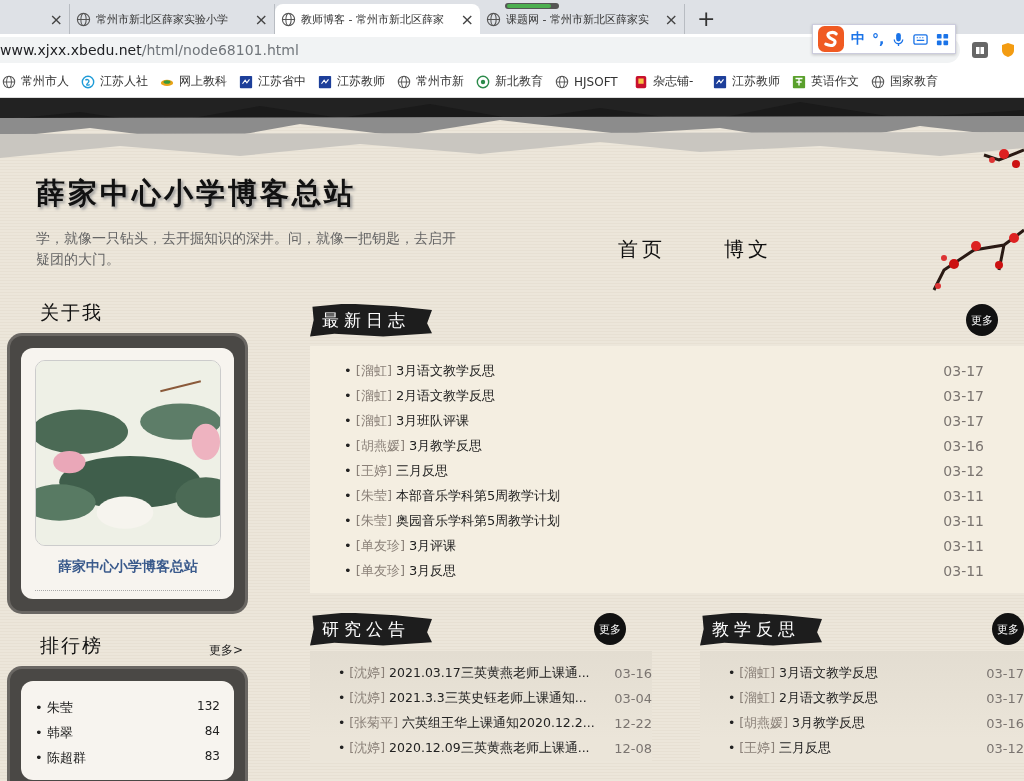 The height and width of the screenshot is (781, 1024). Describe the element at coordinates (162, 19) in the screenshot. I see `tab-title: 常州市新北区薛家实验小学` at that location.